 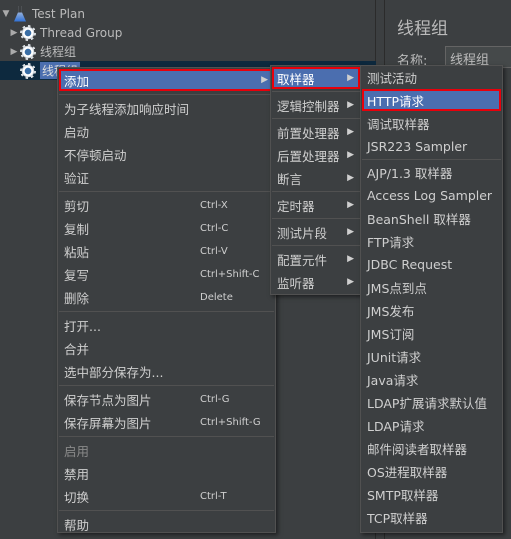 I want to click on shortcut-label: Ctrl-G, so click(x=215, y=399).